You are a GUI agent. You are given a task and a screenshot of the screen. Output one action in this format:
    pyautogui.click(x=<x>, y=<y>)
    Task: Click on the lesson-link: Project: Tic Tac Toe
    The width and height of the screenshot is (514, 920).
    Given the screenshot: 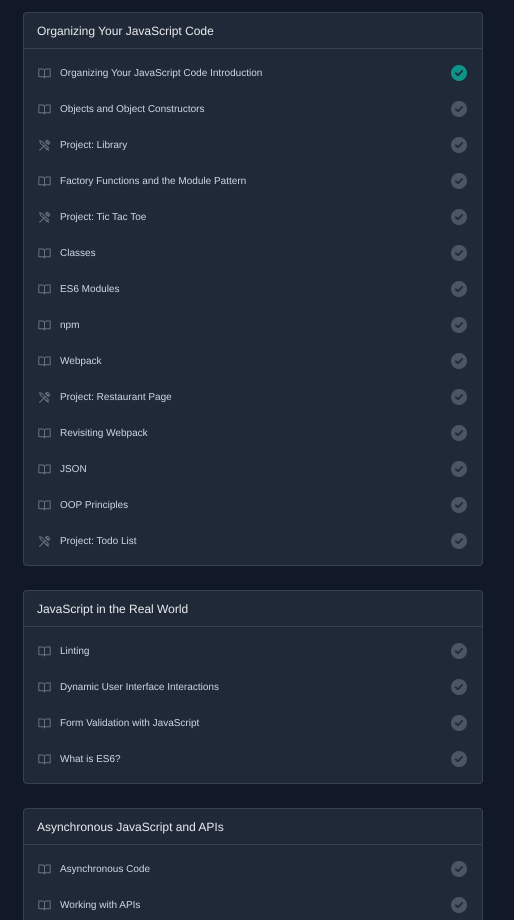 What is the action you would take?
    pyautogui.click(x=255, y=217)
    